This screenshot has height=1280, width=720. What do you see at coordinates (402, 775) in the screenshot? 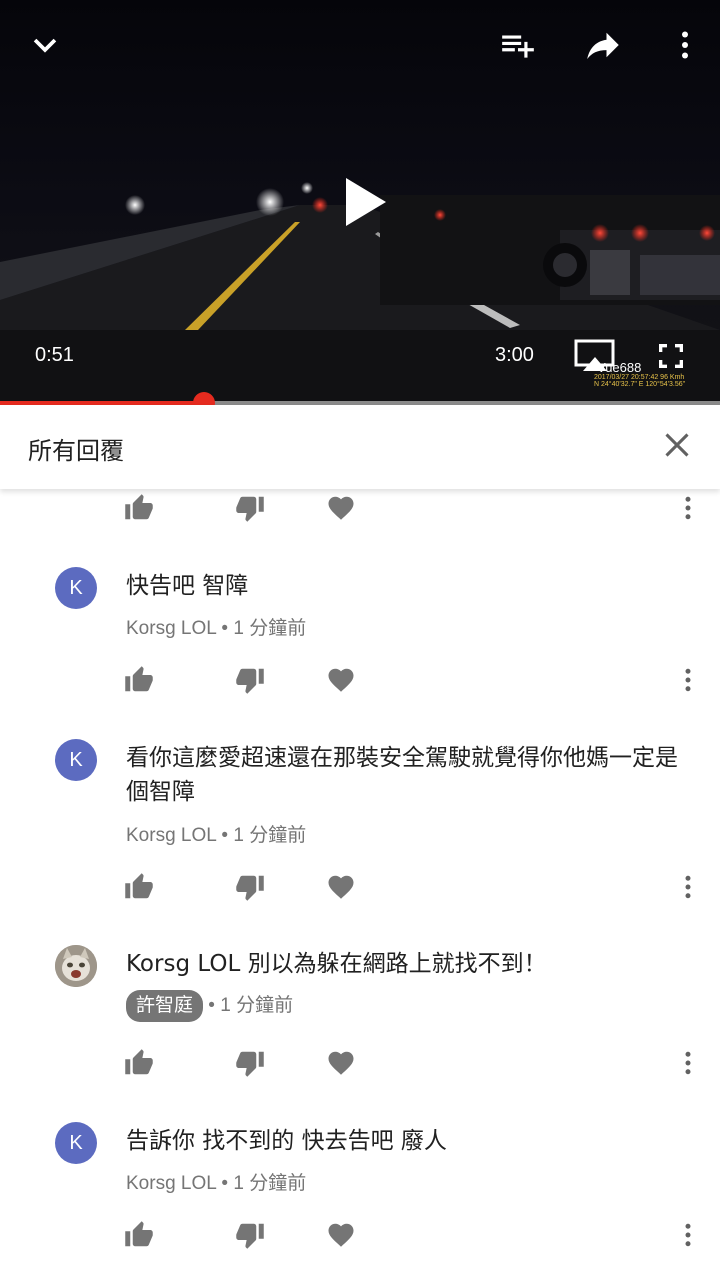
I see `comment-text: 看你這麼愛超速還在那裝安全駕駛就覺得你他媽一定是個智障` at bounding box center [402, 775].